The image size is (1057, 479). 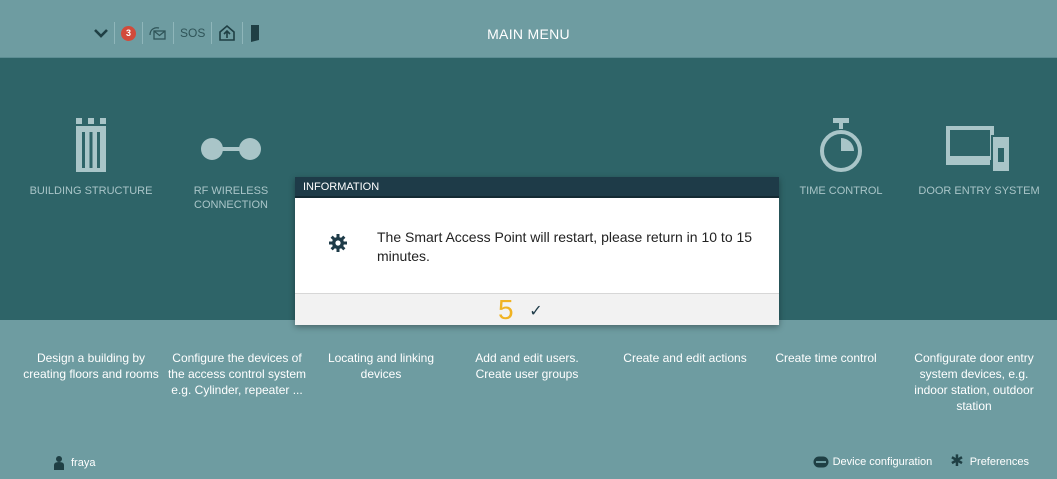 What do you see at coordinates (527, 366) in the screenshot?
I see `tile-description-user-management: Add and edit users. Create user groups` at bounding box center [527, 366].